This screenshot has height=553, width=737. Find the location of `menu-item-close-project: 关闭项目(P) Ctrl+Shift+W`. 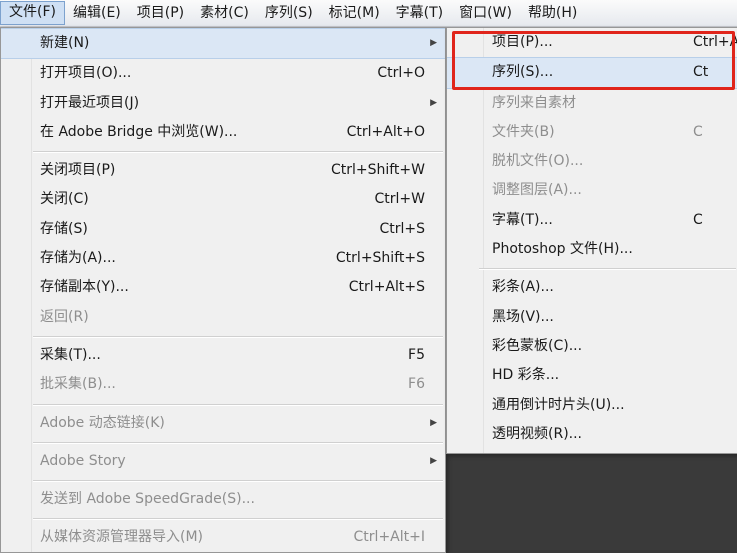

menu-item-close-project: 关闭项目(P) Ctrl+Shift+W is located at coordinates (223, 170).